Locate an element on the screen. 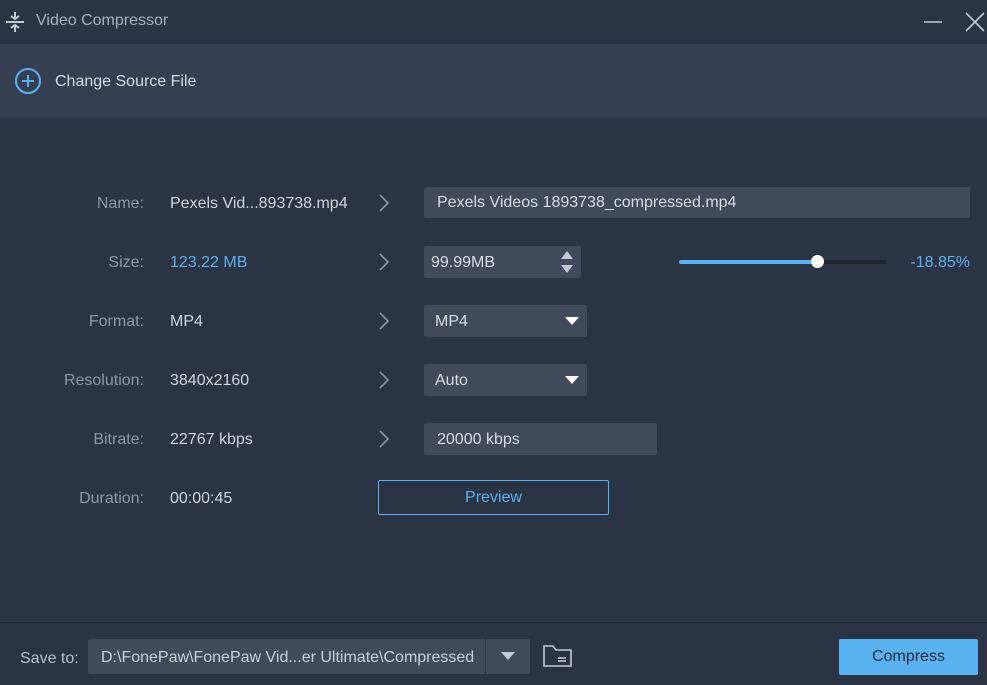 Image resolution: width=987 pixels, height=685 pixels. source-size-value: 123.22 MB is located at coordinates (209, 262).